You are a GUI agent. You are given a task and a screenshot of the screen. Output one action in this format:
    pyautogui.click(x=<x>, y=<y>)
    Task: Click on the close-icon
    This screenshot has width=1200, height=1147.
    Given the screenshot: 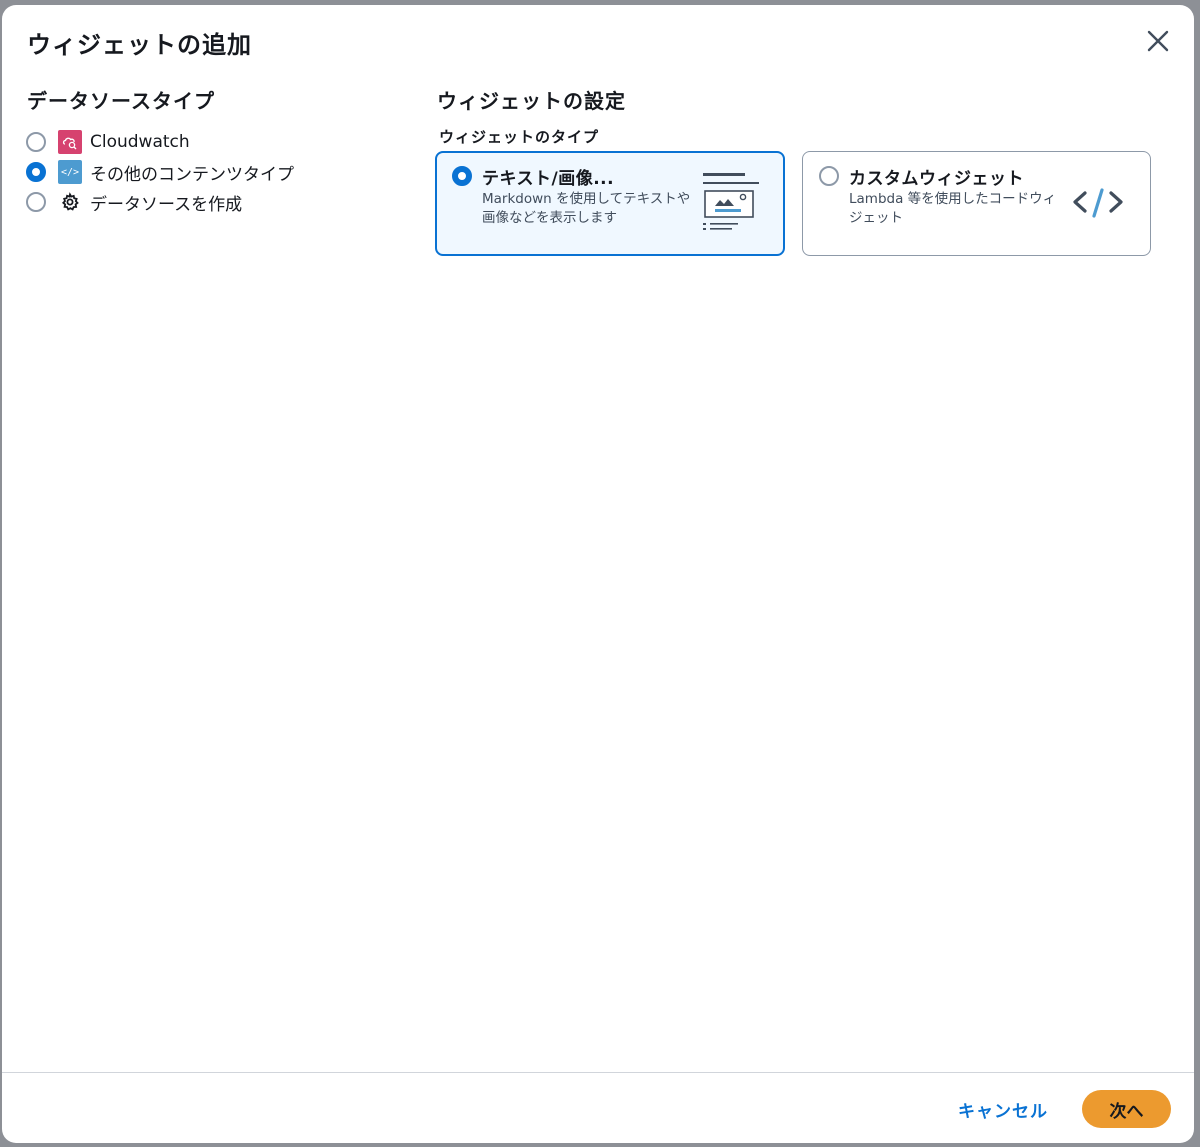 What is the action you would take?
    pyautogui.click(x=1158, y=41)
    